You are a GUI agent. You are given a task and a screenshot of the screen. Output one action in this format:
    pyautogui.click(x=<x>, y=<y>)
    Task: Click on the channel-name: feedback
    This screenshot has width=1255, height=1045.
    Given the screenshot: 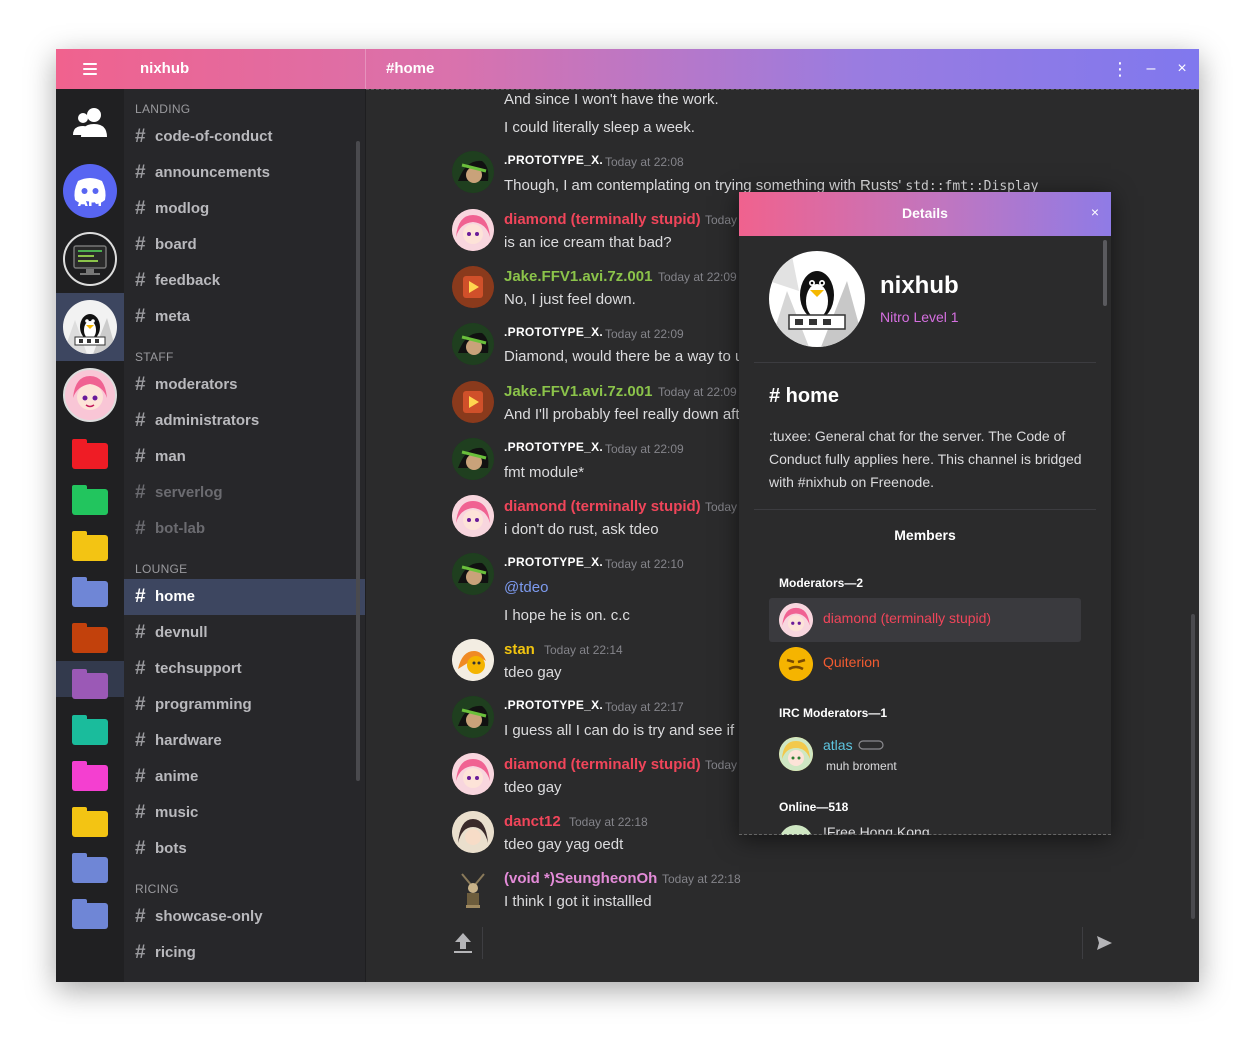 What is the action you would take?
    pyautogui.click(x=188, y=280)
    